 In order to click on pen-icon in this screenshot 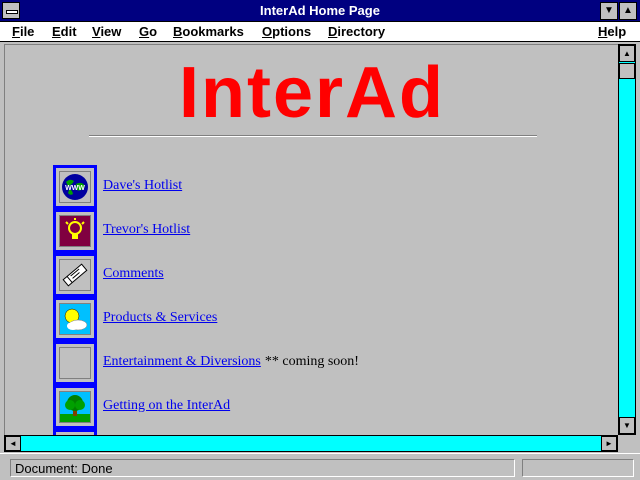, I will do `click(75, 275)`.